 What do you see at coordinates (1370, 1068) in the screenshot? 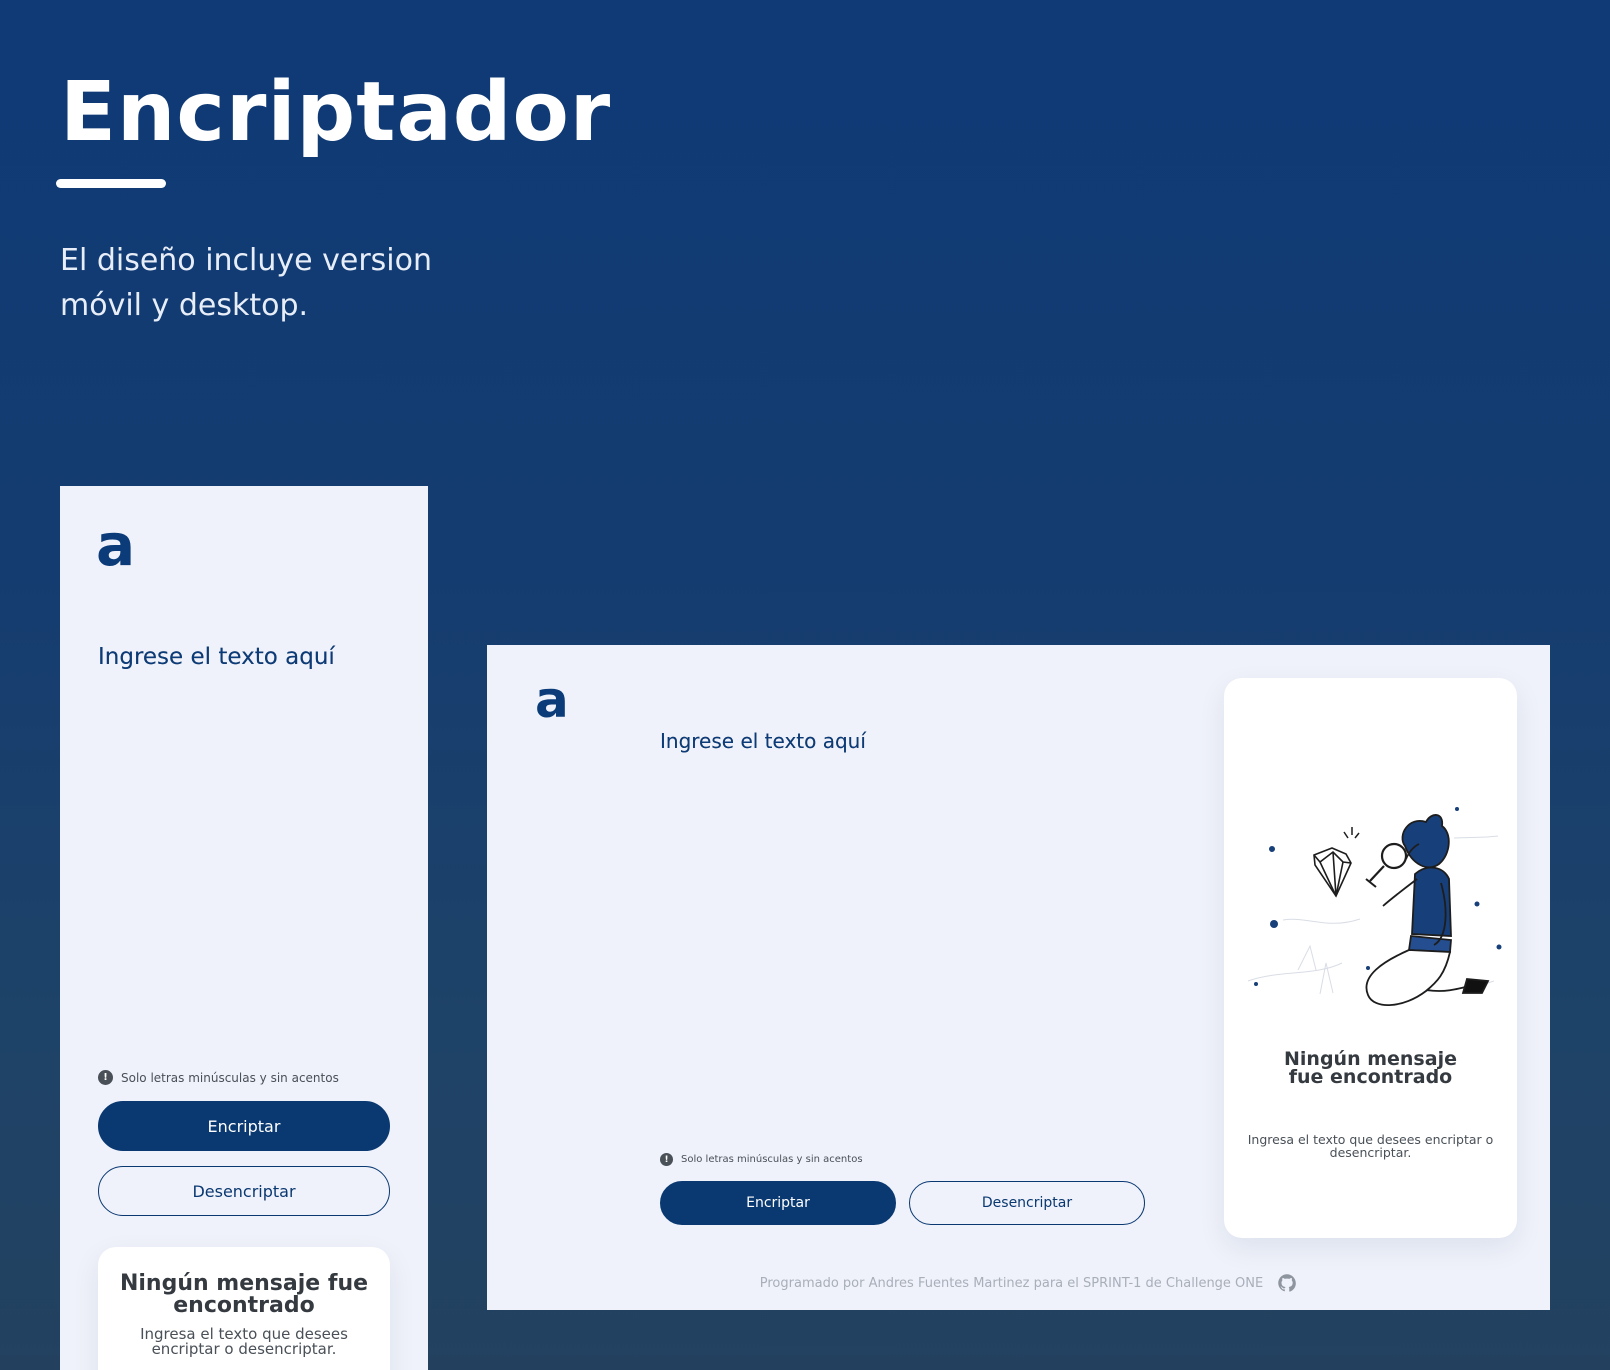
I see `desktop-card-title: Ningún mensaje fue encontrado` at bounding box center [1370, 1068].